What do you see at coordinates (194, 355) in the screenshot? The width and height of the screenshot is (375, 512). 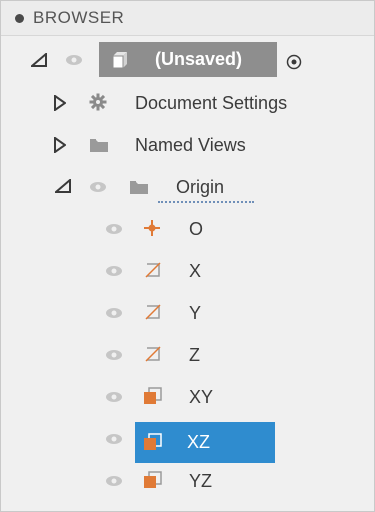 I see `tree-item-label: Z` at bounding box center [194, 355].